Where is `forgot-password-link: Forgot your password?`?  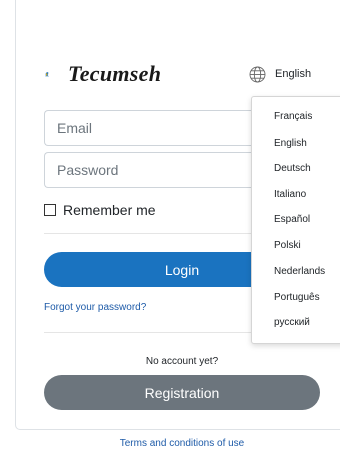
forgot-password-link: Forgot your password? is located at coordinates (95, 307).